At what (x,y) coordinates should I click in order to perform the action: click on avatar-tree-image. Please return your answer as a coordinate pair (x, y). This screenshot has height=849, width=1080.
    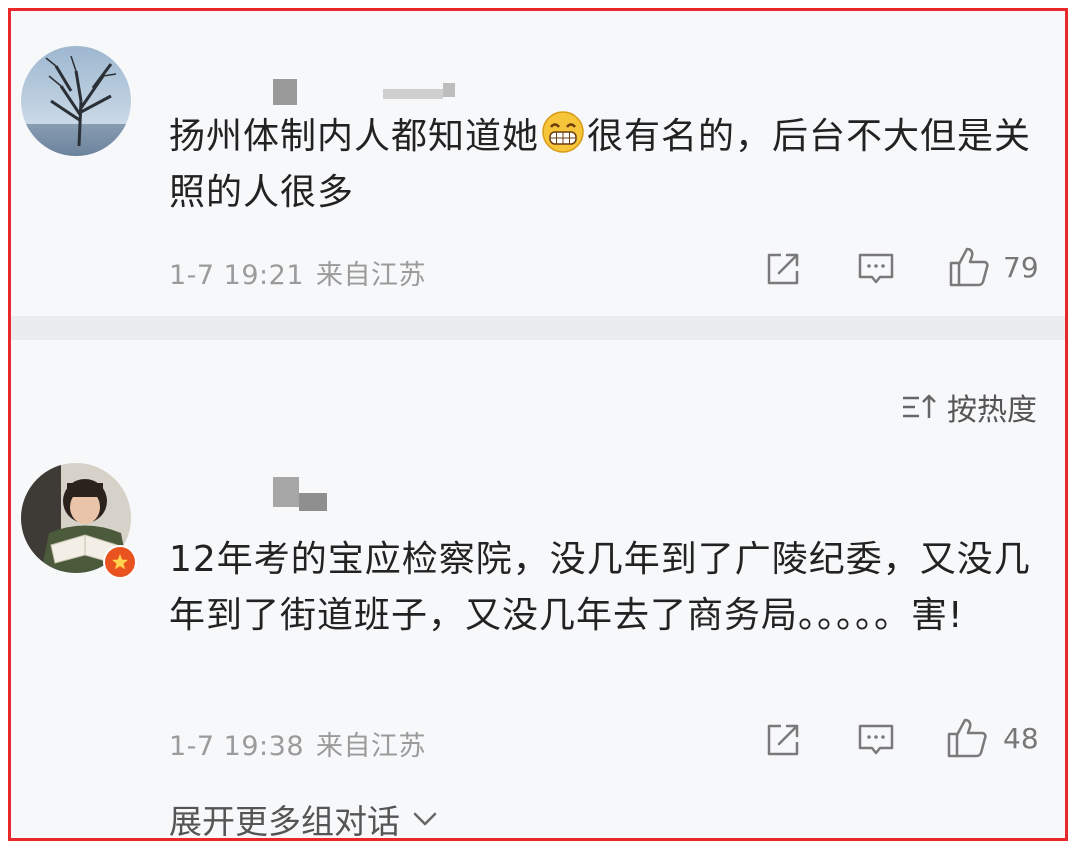
    Looking at the image, I should click on (76, 101).